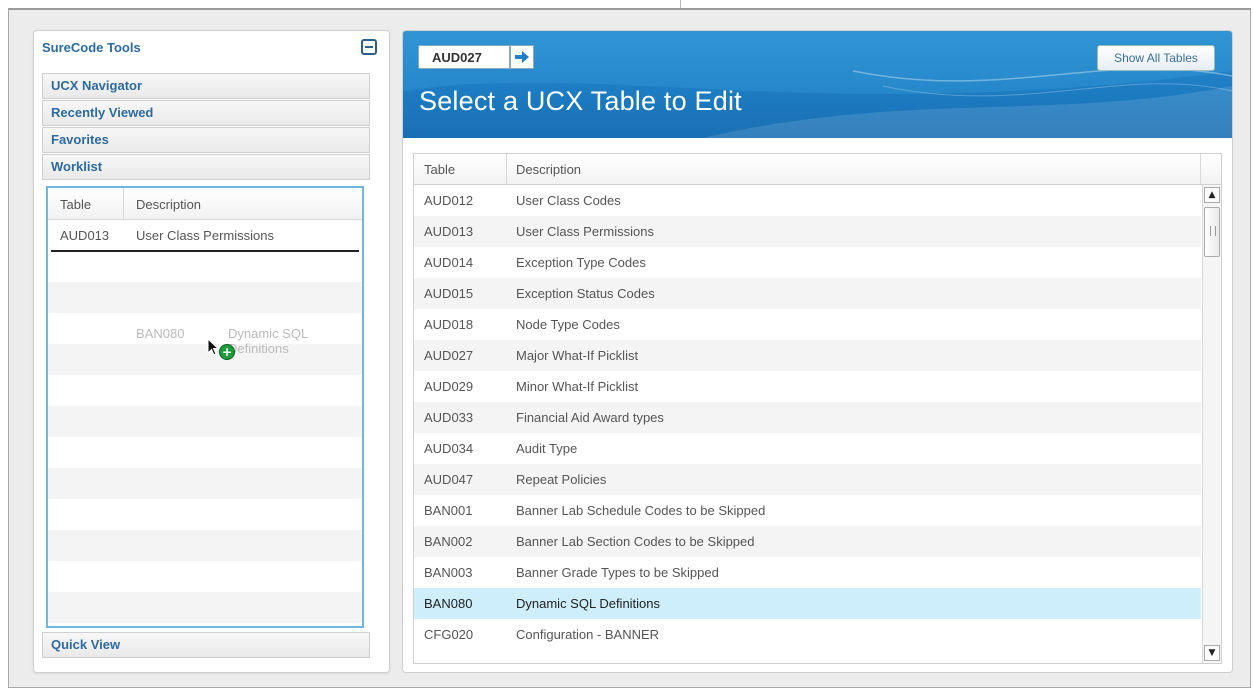 The image size is (1253, 690). I want to click on table-row: AUD027 Major What-If Picklist, so click(807, 355).